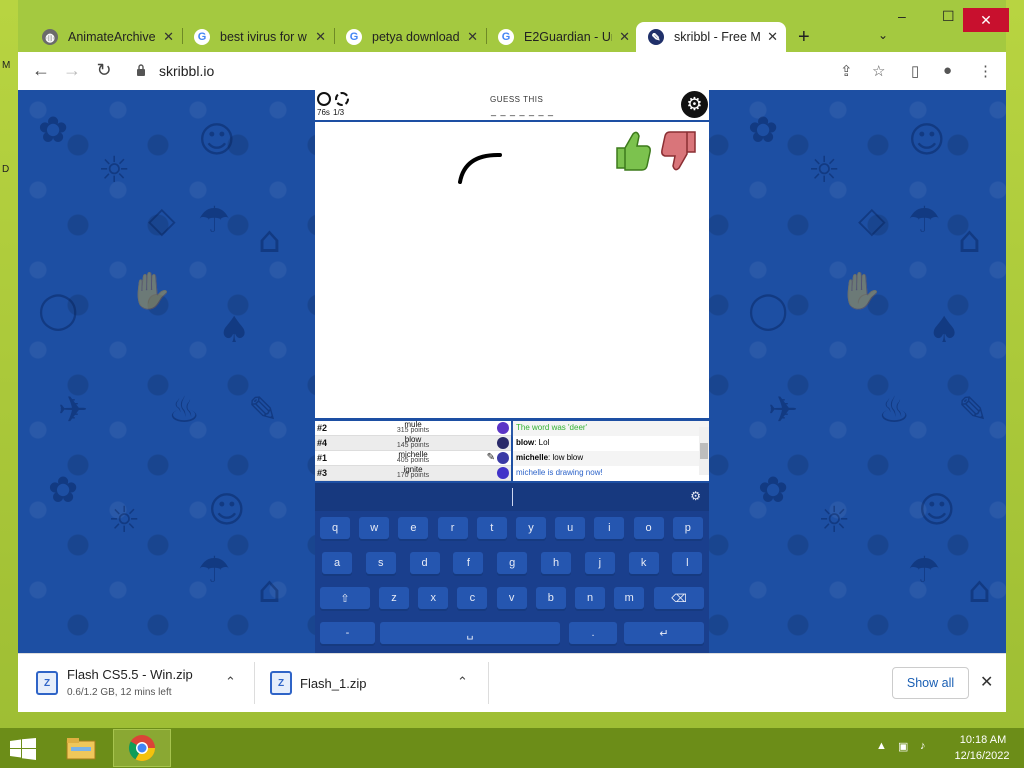  I want to click on key-y: y, so click(531, 528).